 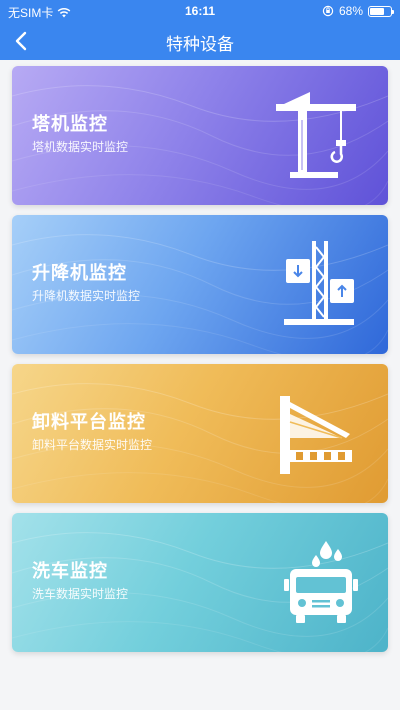 I want to click on battery-percent: 68%, so click(x=350, y=11).